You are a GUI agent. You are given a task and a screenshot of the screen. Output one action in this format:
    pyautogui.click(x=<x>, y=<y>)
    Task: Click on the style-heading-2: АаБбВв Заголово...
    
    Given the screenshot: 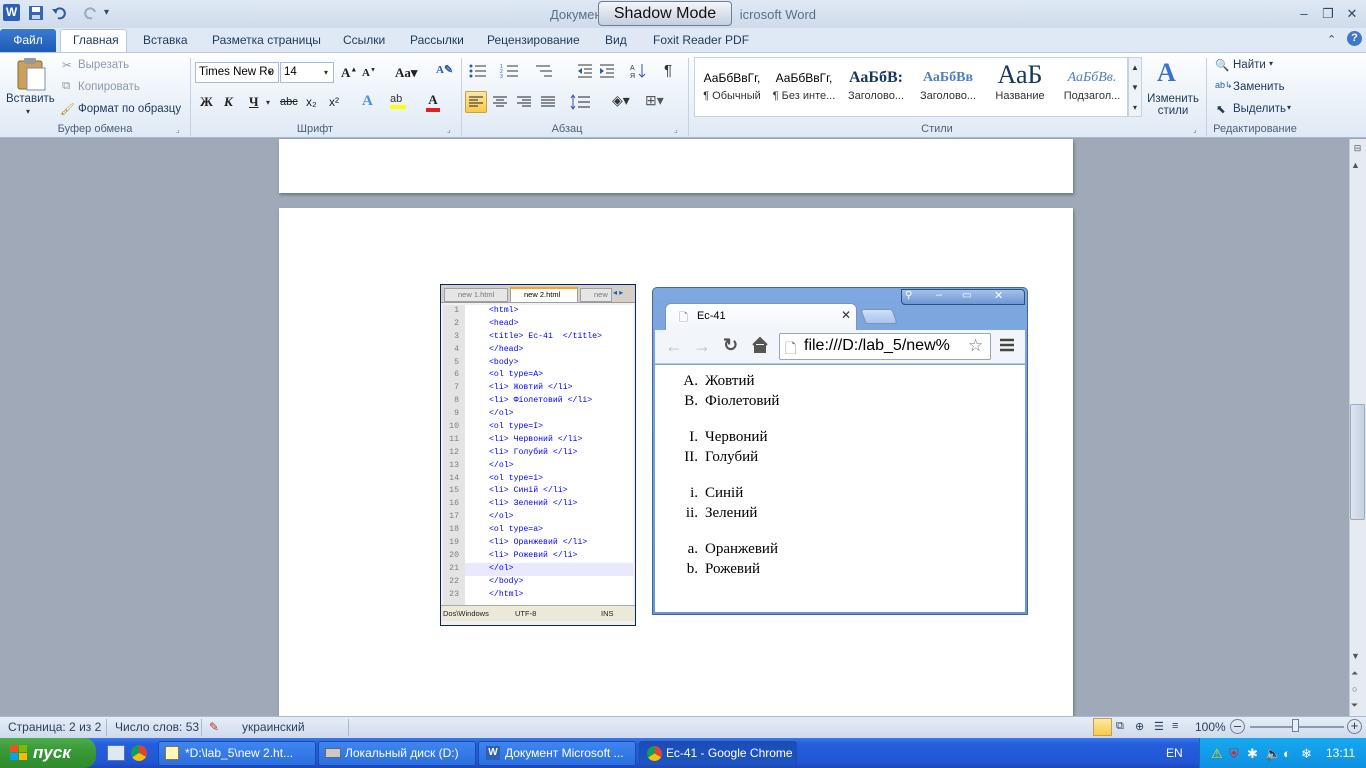 What is the action you would take?
    pyautogui.click(x=948, y=86)
    